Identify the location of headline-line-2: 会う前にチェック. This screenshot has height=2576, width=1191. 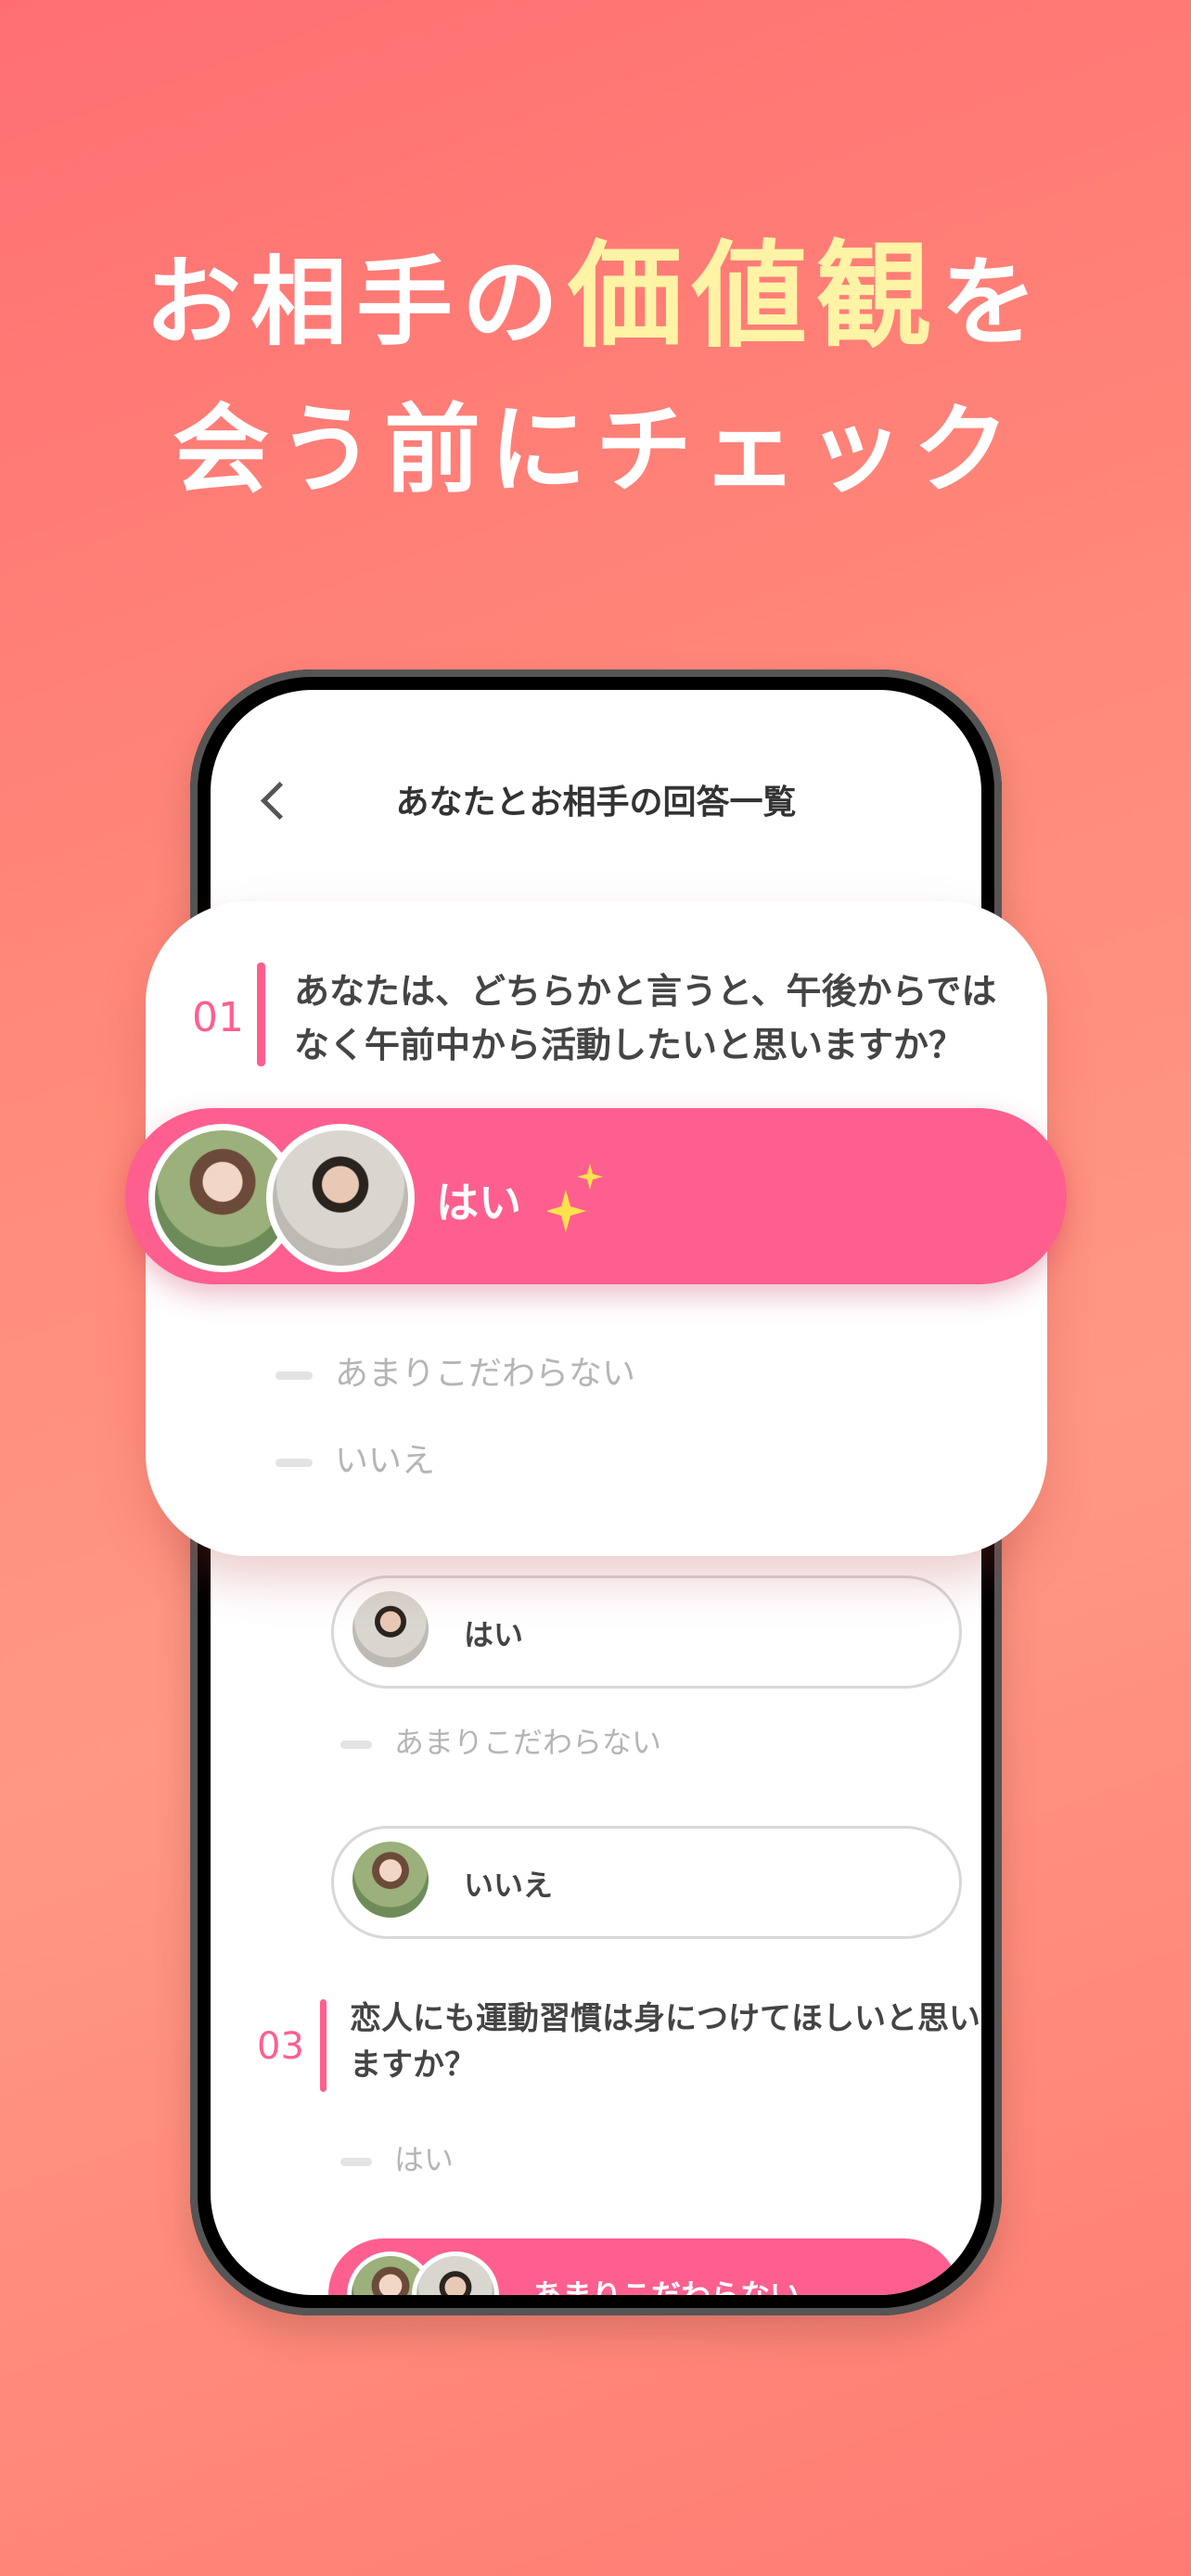
(595, 450).